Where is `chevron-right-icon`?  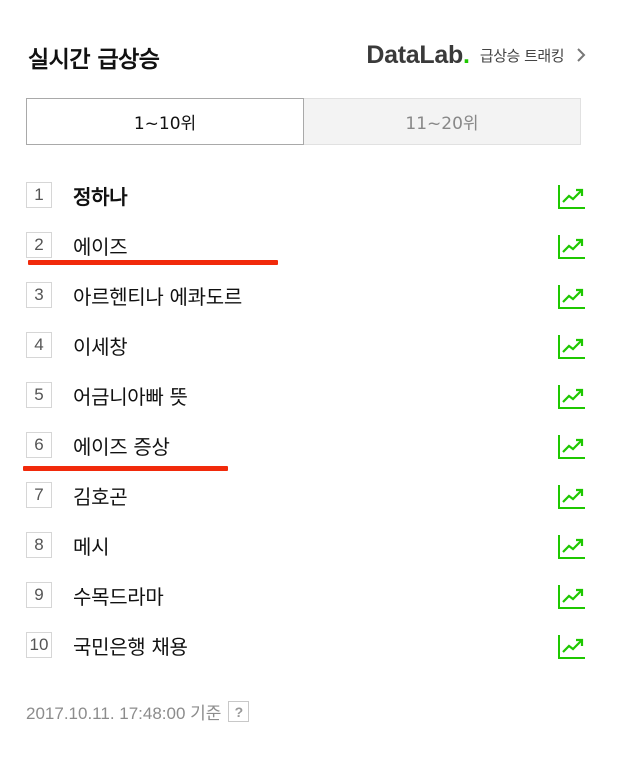 chevron-right-icon is located at coordinates (581, 55).